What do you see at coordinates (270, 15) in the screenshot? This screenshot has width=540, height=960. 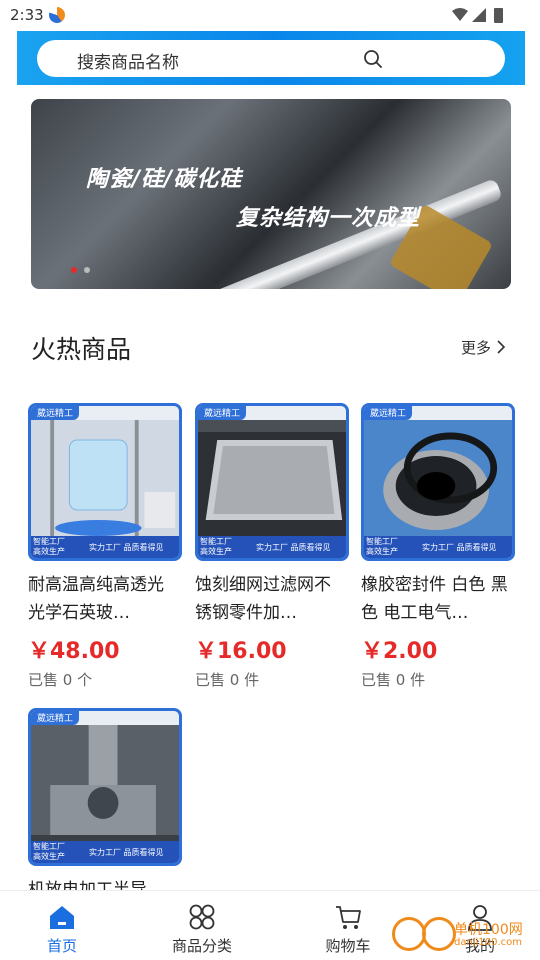 I see `status-bar: 2:33` at bounding box center [270, 15].